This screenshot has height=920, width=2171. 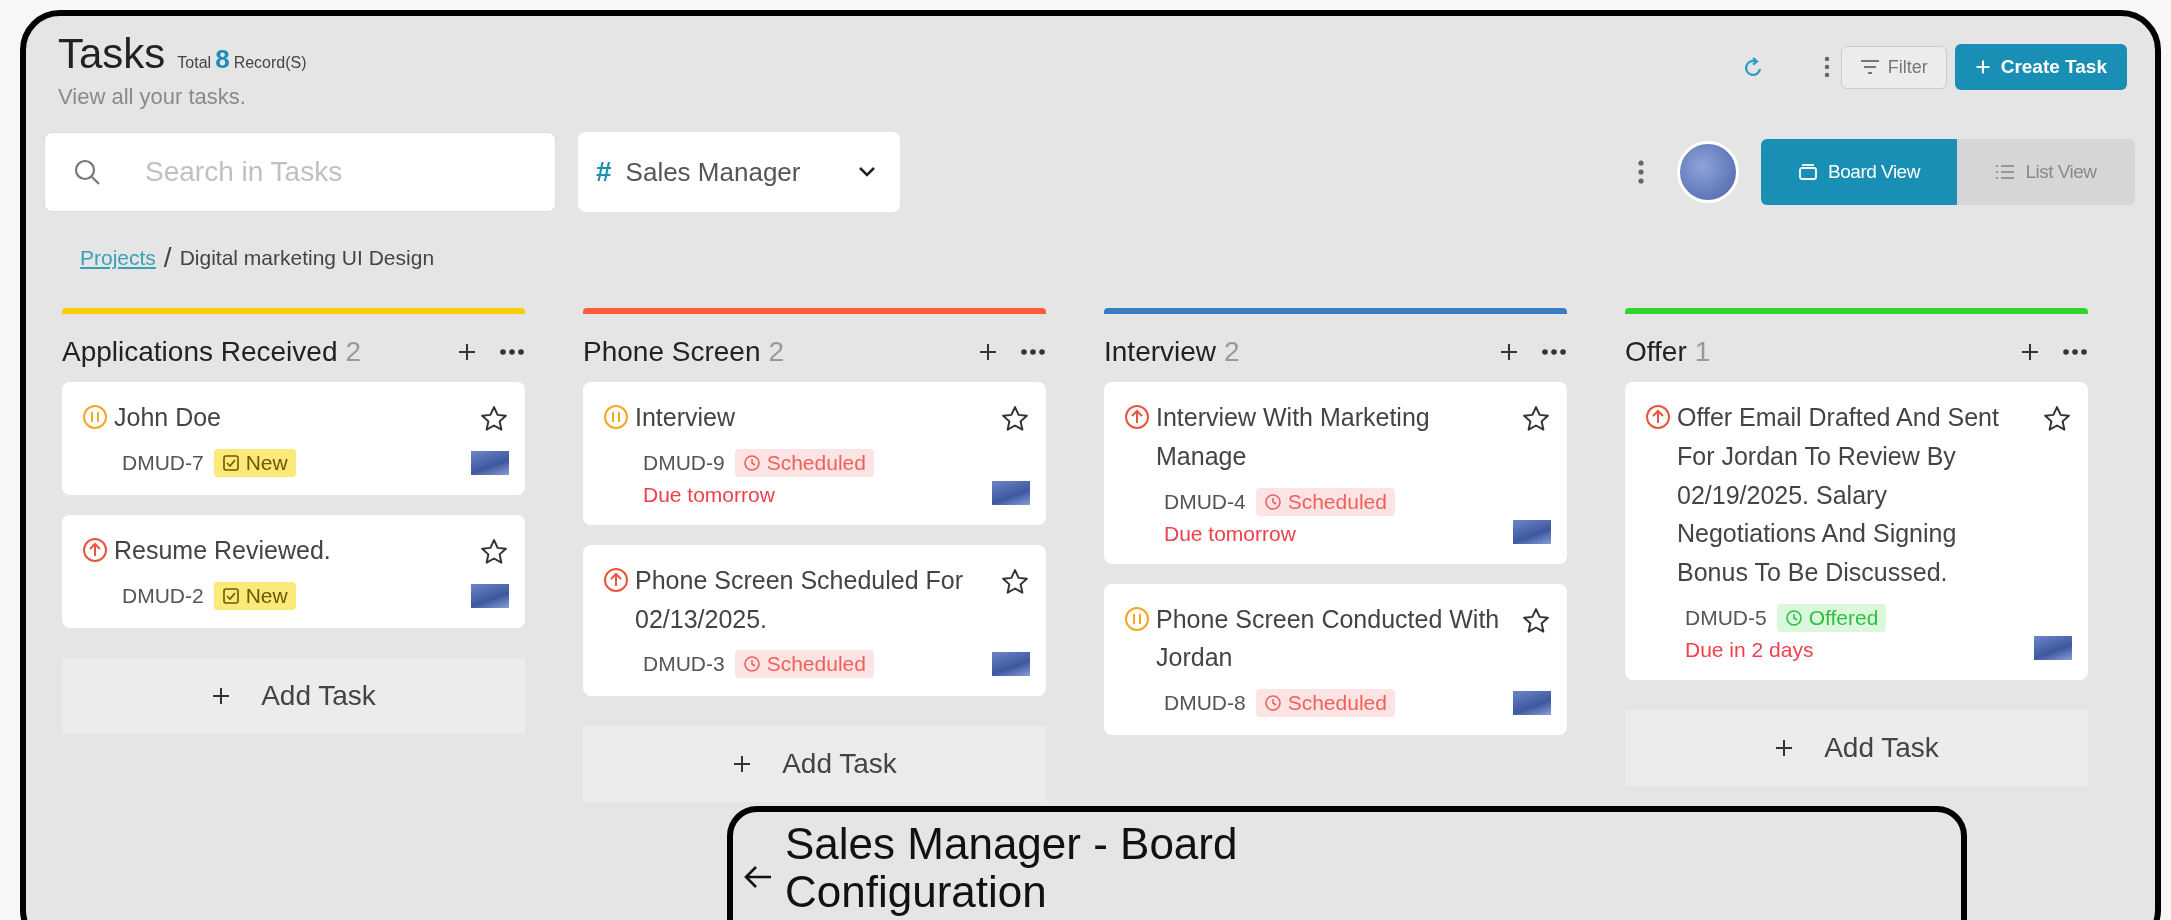 What do you see at coordinates (1230, 533) in the screenshot?
I see `due-date: Due tomorrow` at bounding box center [1230, 533].